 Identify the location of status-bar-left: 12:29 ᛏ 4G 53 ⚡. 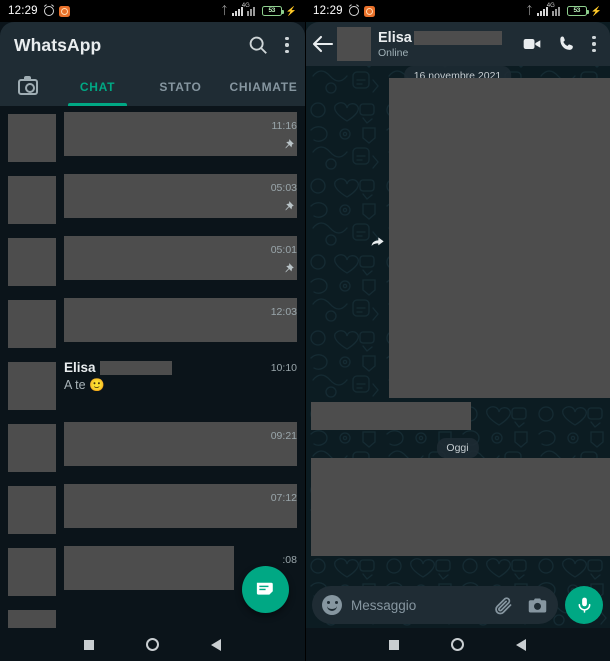
(152, 11).